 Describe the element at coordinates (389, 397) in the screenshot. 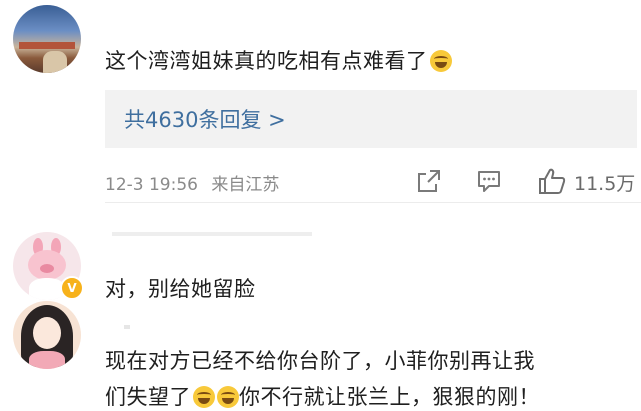

I see `comment-text-part: 你不行就让张兰上，狠狠的刚！` at that location.